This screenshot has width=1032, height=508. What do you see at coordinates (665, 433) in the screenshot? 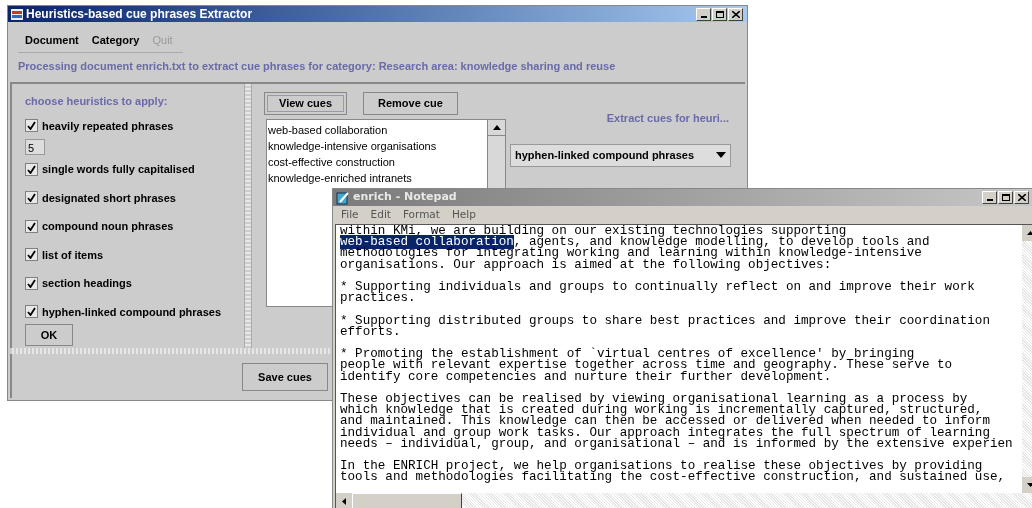
I see `text-line: individual and group work tasks. Our approach integrates the full spectrum of learning` at bounding box center [665, 433].